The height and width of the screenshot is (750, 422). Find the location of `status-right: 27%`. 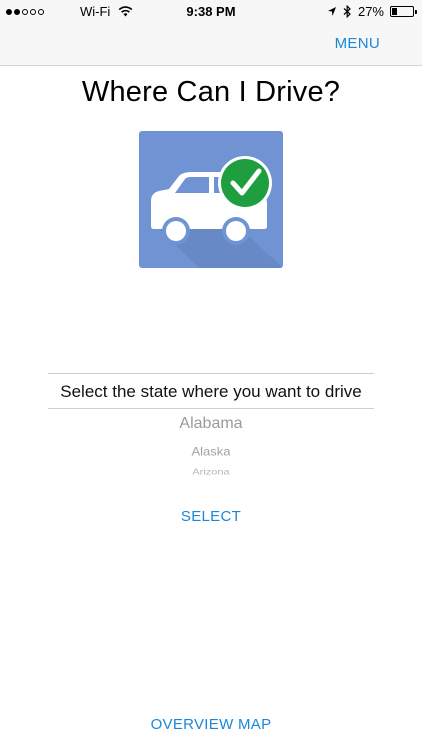

status-right: 27% is located at coordinates (372, 11).